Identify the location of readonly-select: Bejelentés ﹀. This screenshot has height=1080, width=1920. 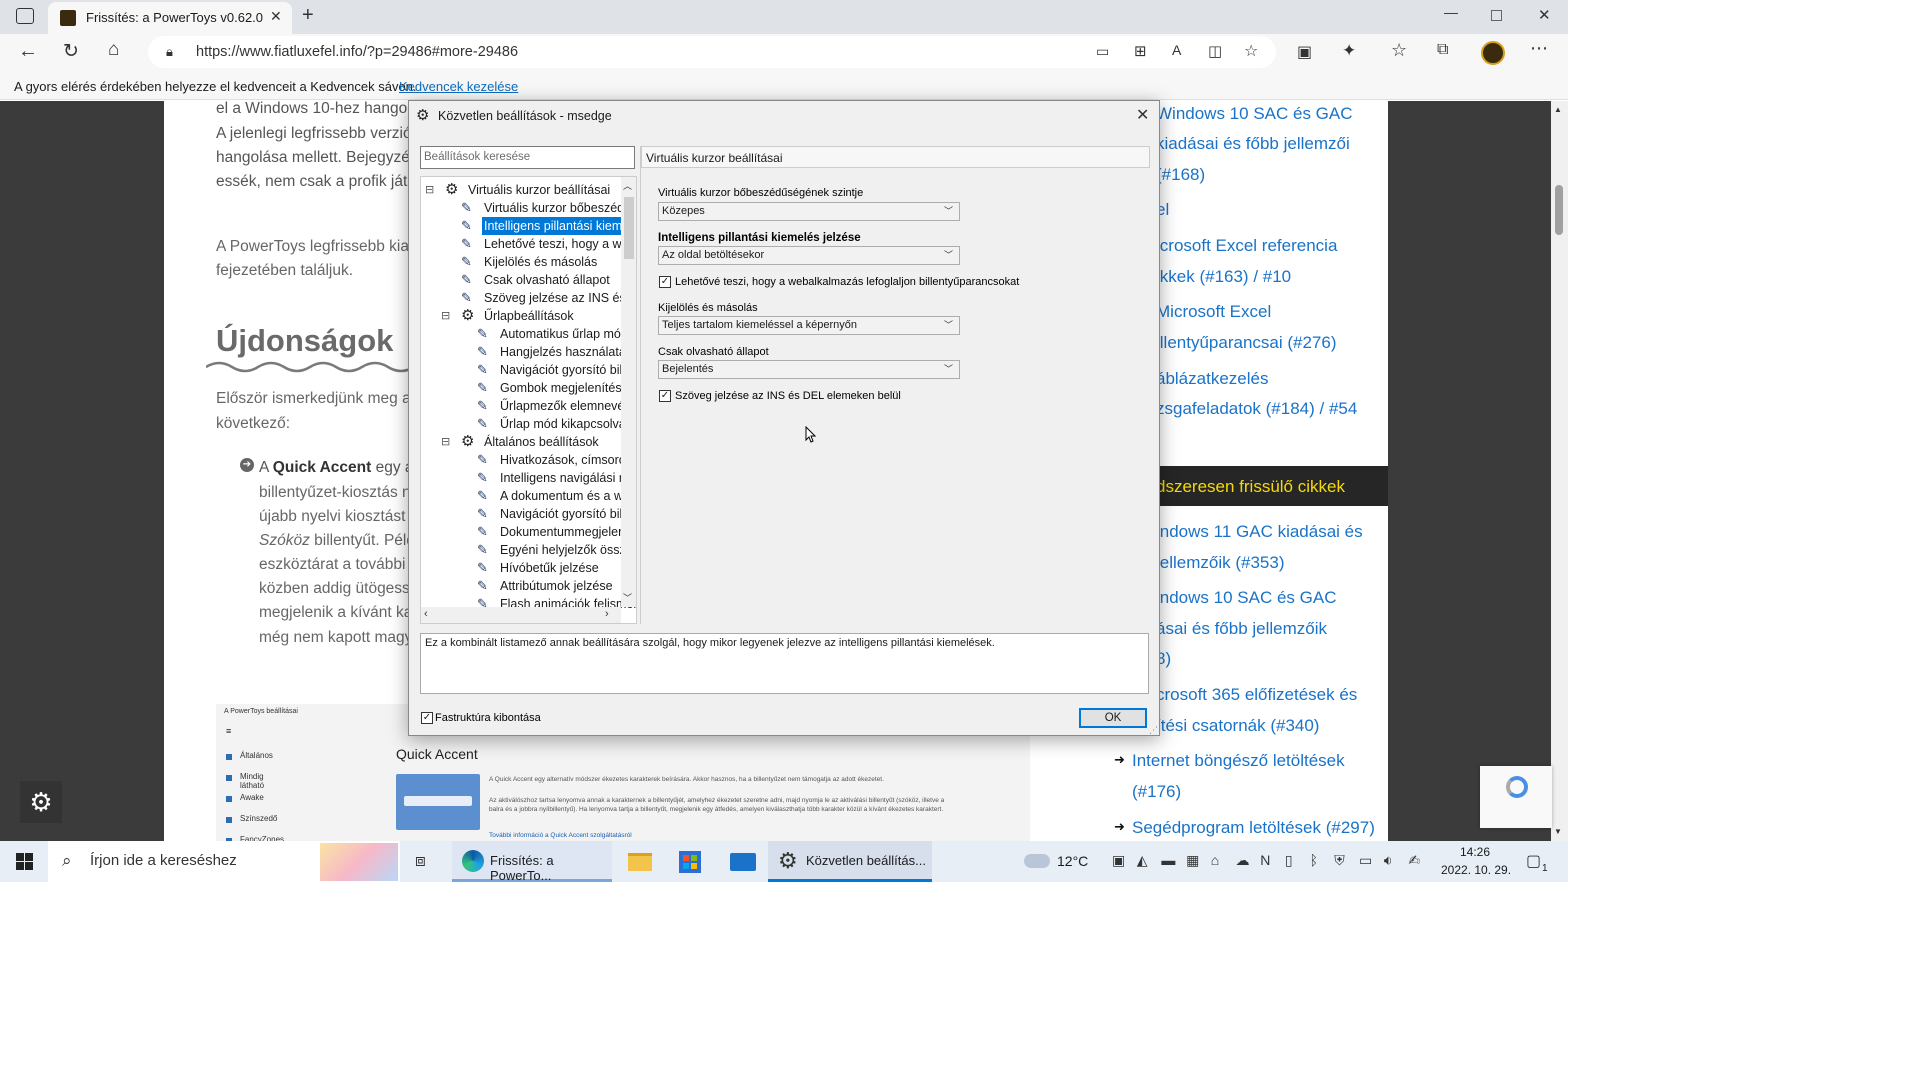
(809, 369).